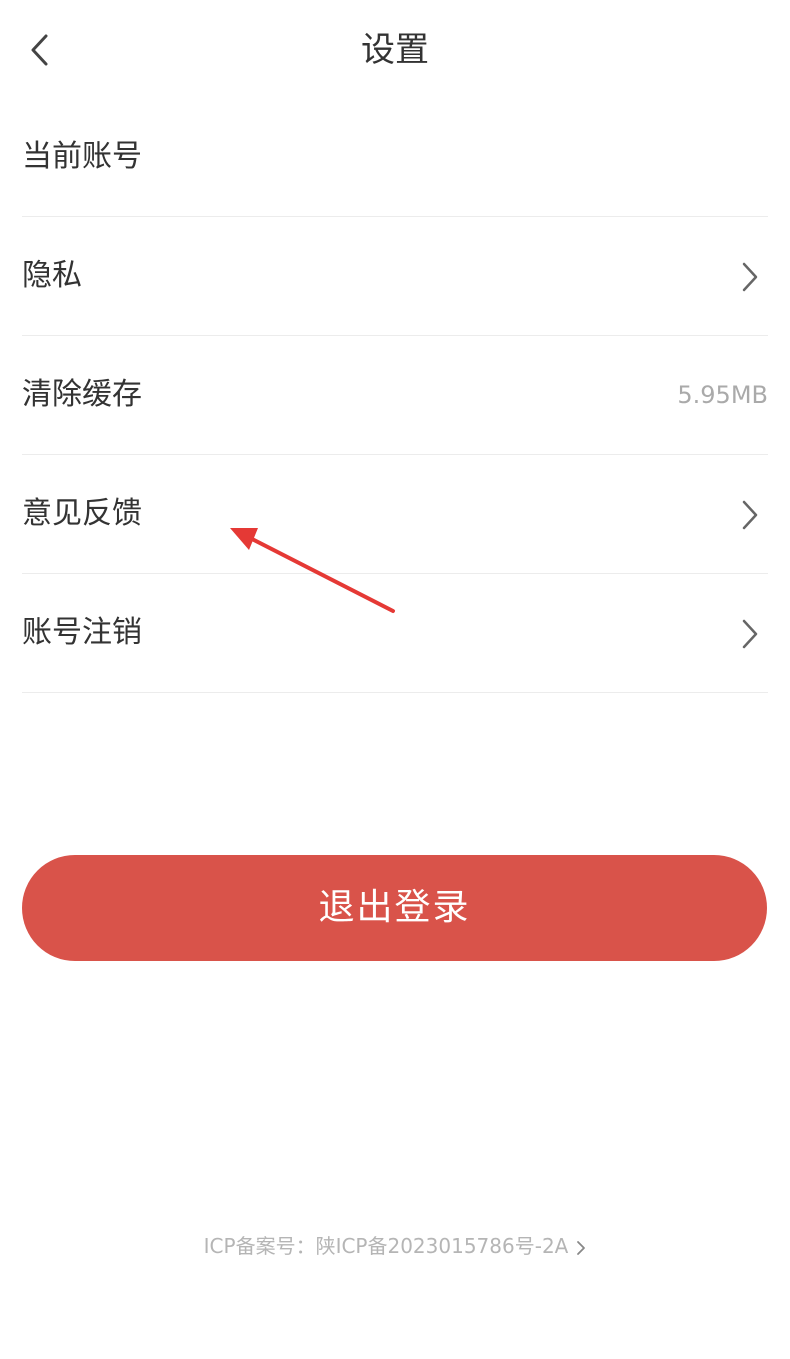  What do you see at coordinates (395, 633) in the screenshot?
I see `menu-item-delete-account: 账号注销` at bounding box center [395, 633].